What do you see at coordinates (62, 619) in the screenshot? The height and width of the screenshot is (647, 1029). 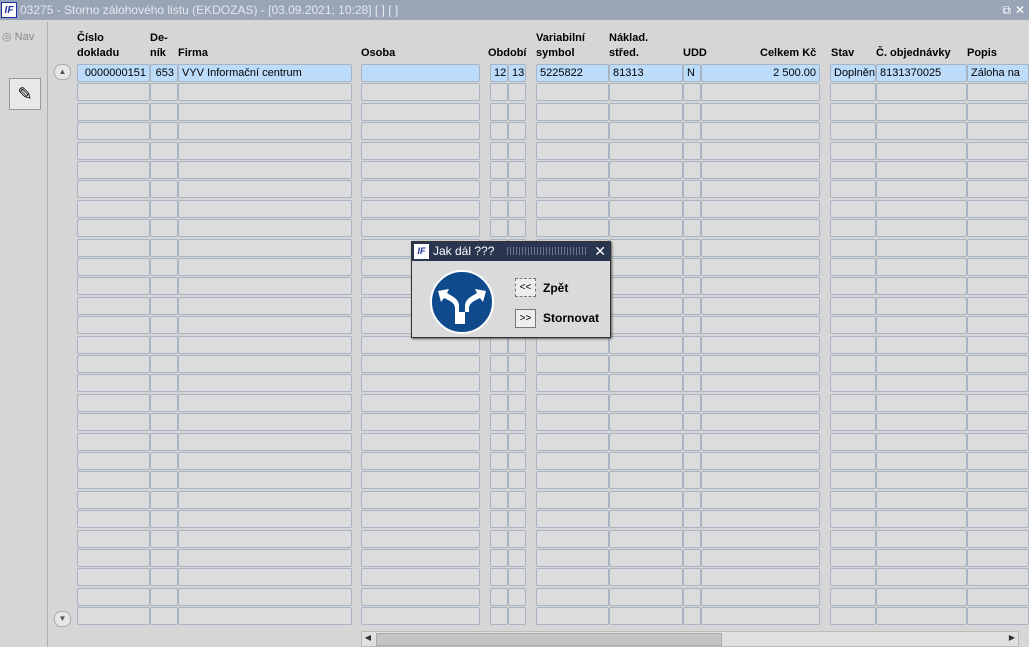 I see `scroll-down-icon: ▼` at bounding box center [62, 619].